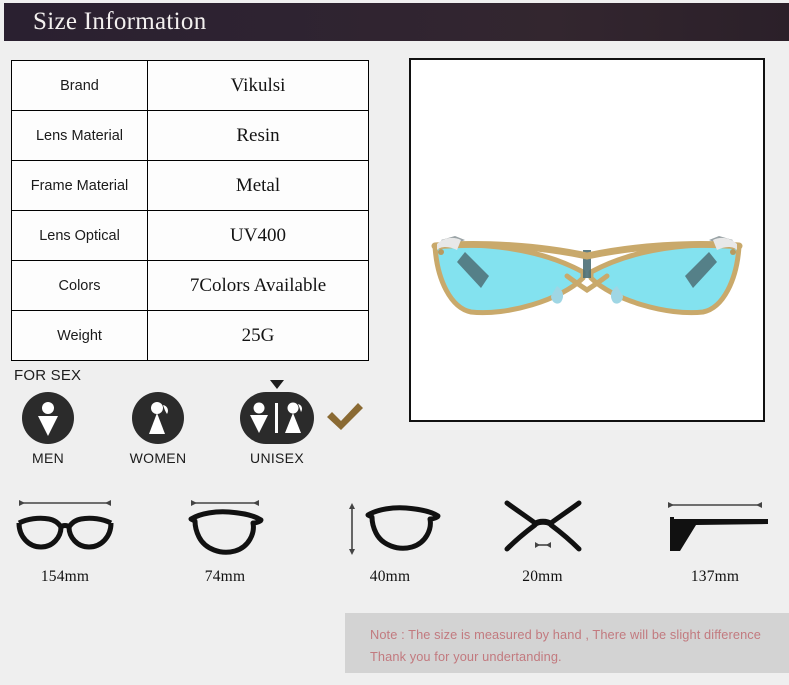 This screenshot has height=685, width=789. I want to click on measurement-item: 20mm, so click(542, 538).